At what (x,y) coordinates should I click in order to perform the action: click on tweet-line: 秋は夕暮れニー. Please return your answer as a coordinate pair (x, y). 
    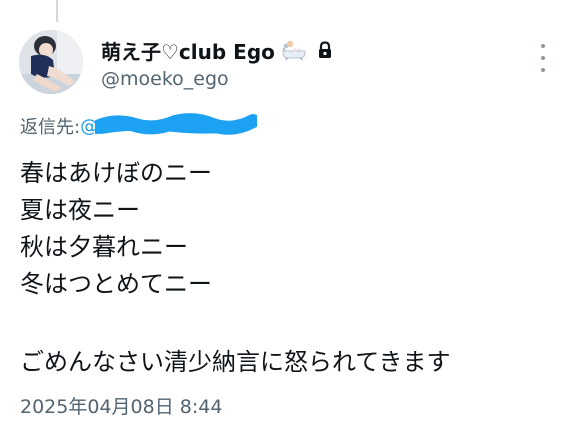
    Looking at the image, I should click on (104, 247).